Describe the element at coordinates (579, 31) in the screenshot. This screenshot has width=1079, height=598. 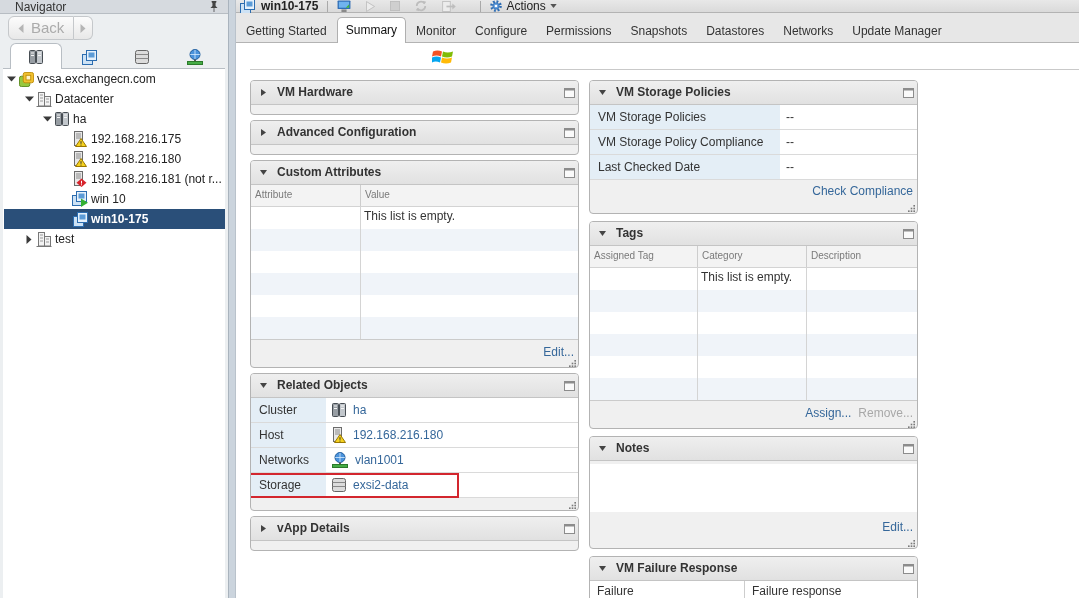
I see `tab: Permissions` at that location.